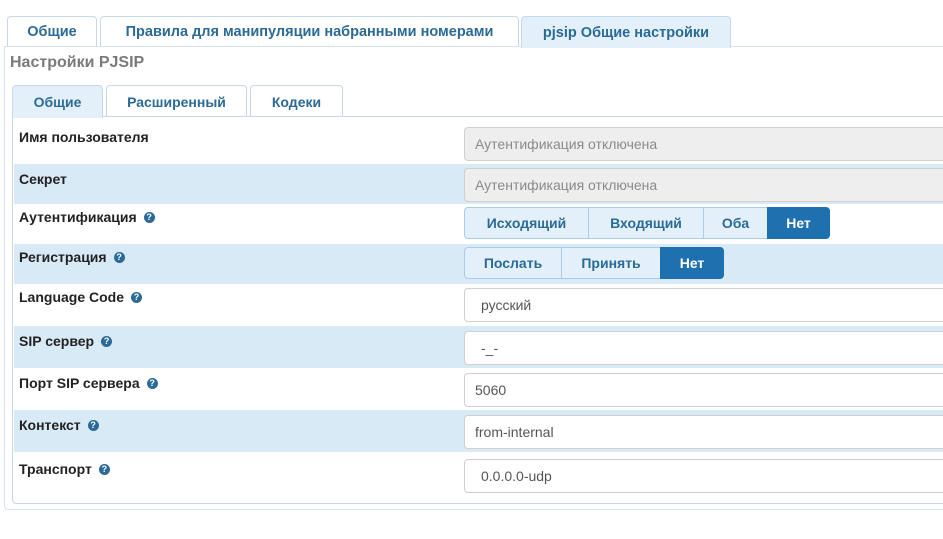 The width and height of the screenshot is (943, 539). Describe the element at coordinates (703, 432) in the screenshot. I see `context-field: from-internal` at that location.